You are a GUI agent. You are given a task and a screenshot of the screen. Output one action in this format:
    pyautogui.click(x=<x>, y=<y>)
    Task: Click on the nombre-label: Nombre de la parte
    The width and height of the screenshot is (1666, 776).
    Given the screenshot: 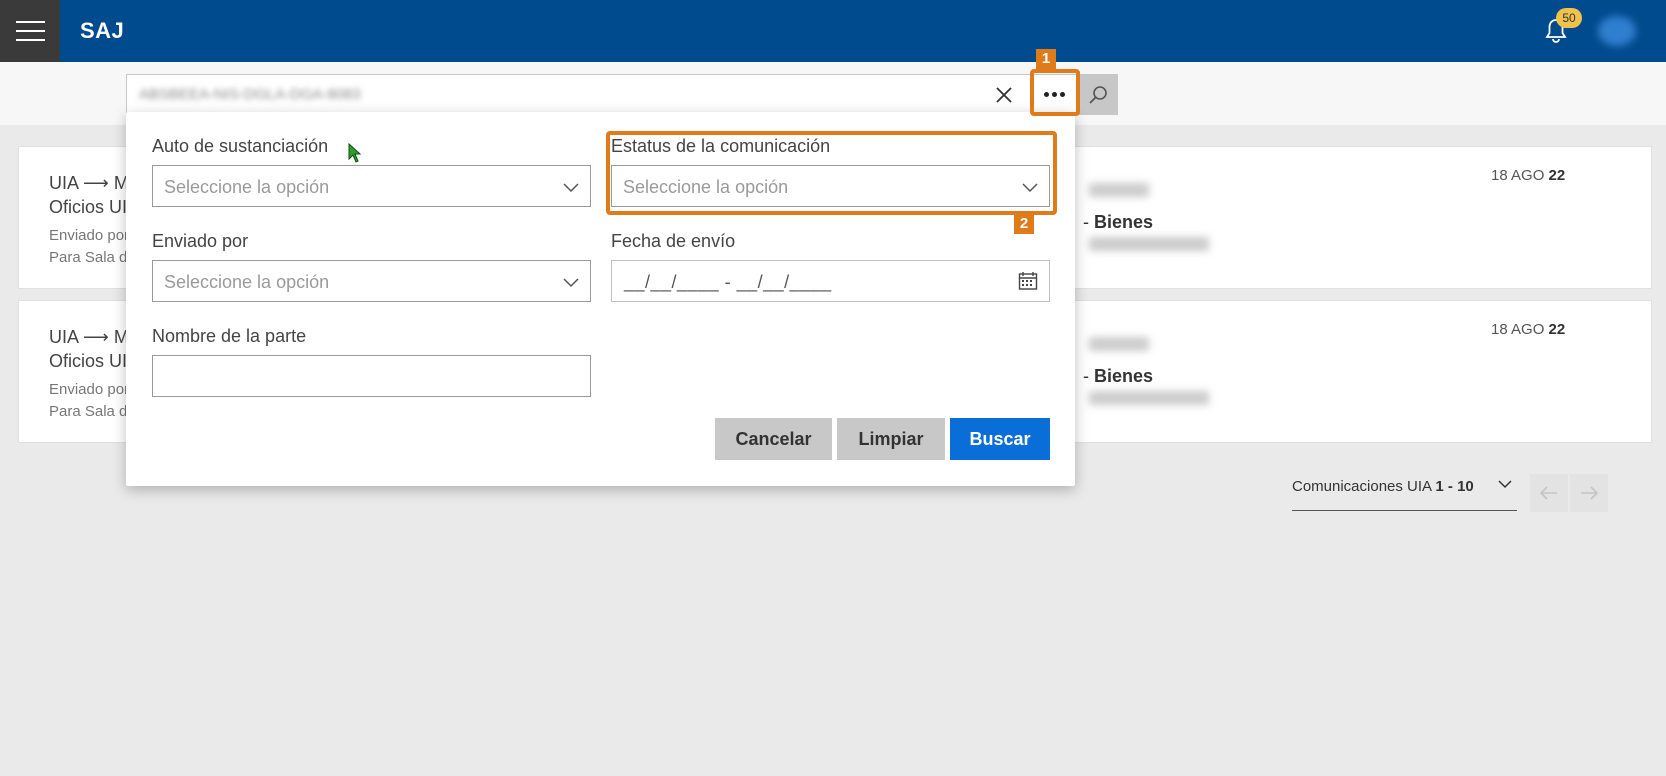 What is the action you would take?
    pyautogui.click(x=229, y=336)
    